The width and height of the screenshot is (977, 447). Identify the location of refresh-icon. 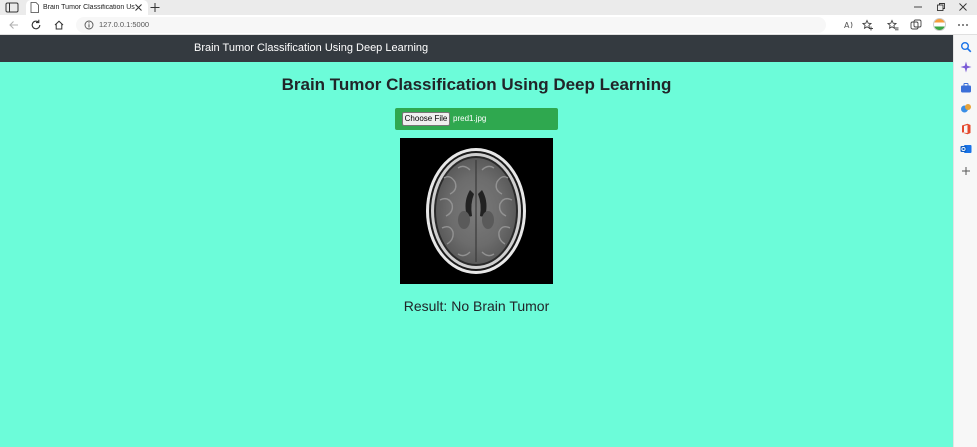
(36, 25).